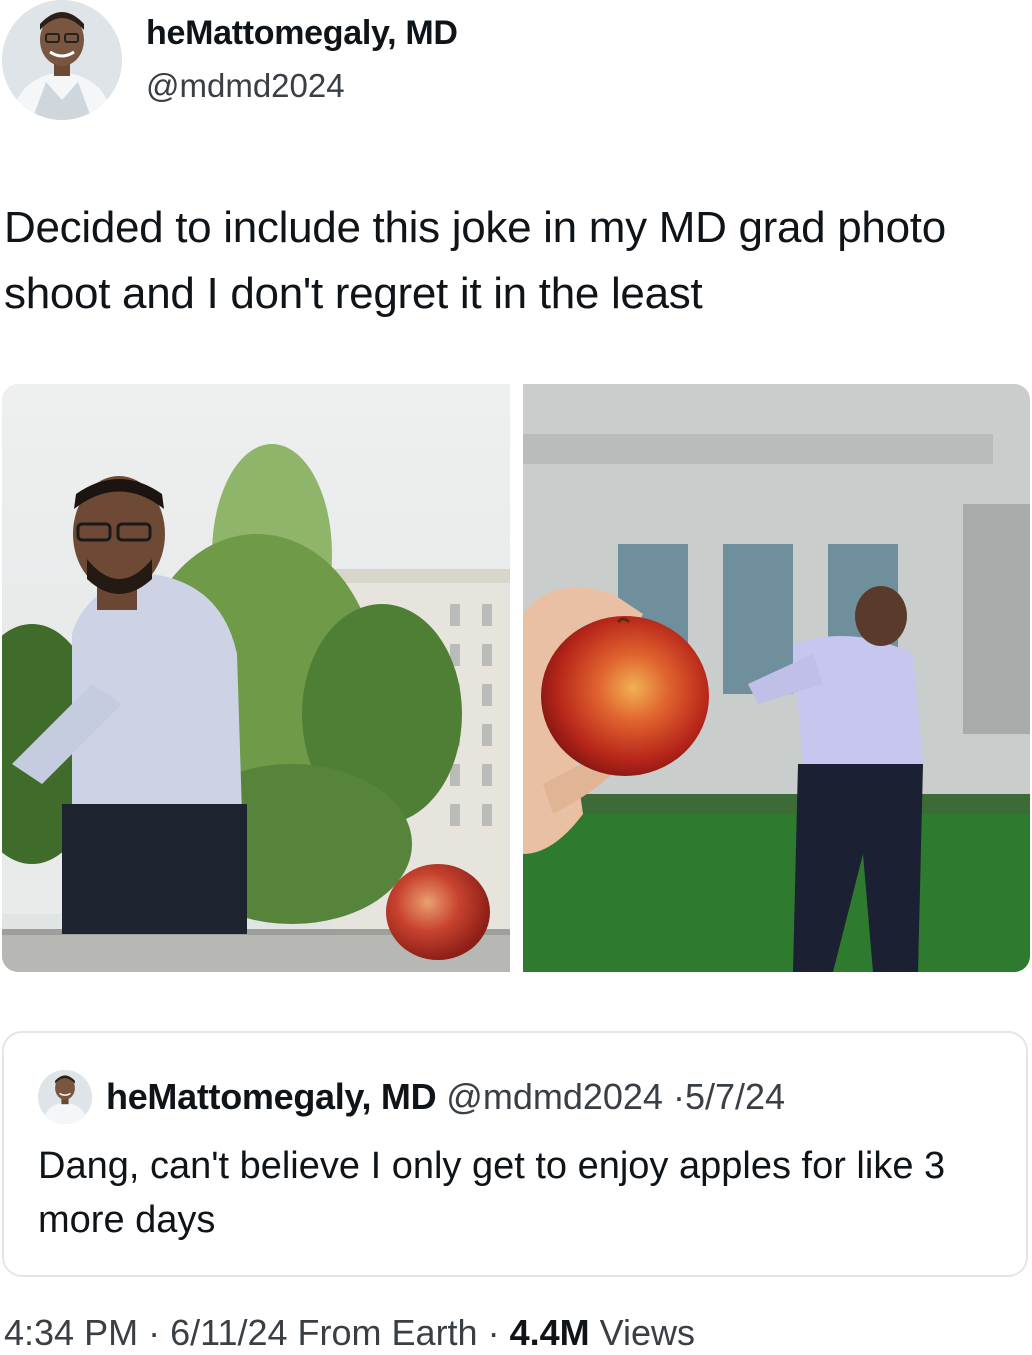 This screenshot has height=1355, width=1032. What do you see at coordinates (228, 1332) in the screenshot?
I see `tweet-date: 6/11/24` at bounding box center [228, 1332].